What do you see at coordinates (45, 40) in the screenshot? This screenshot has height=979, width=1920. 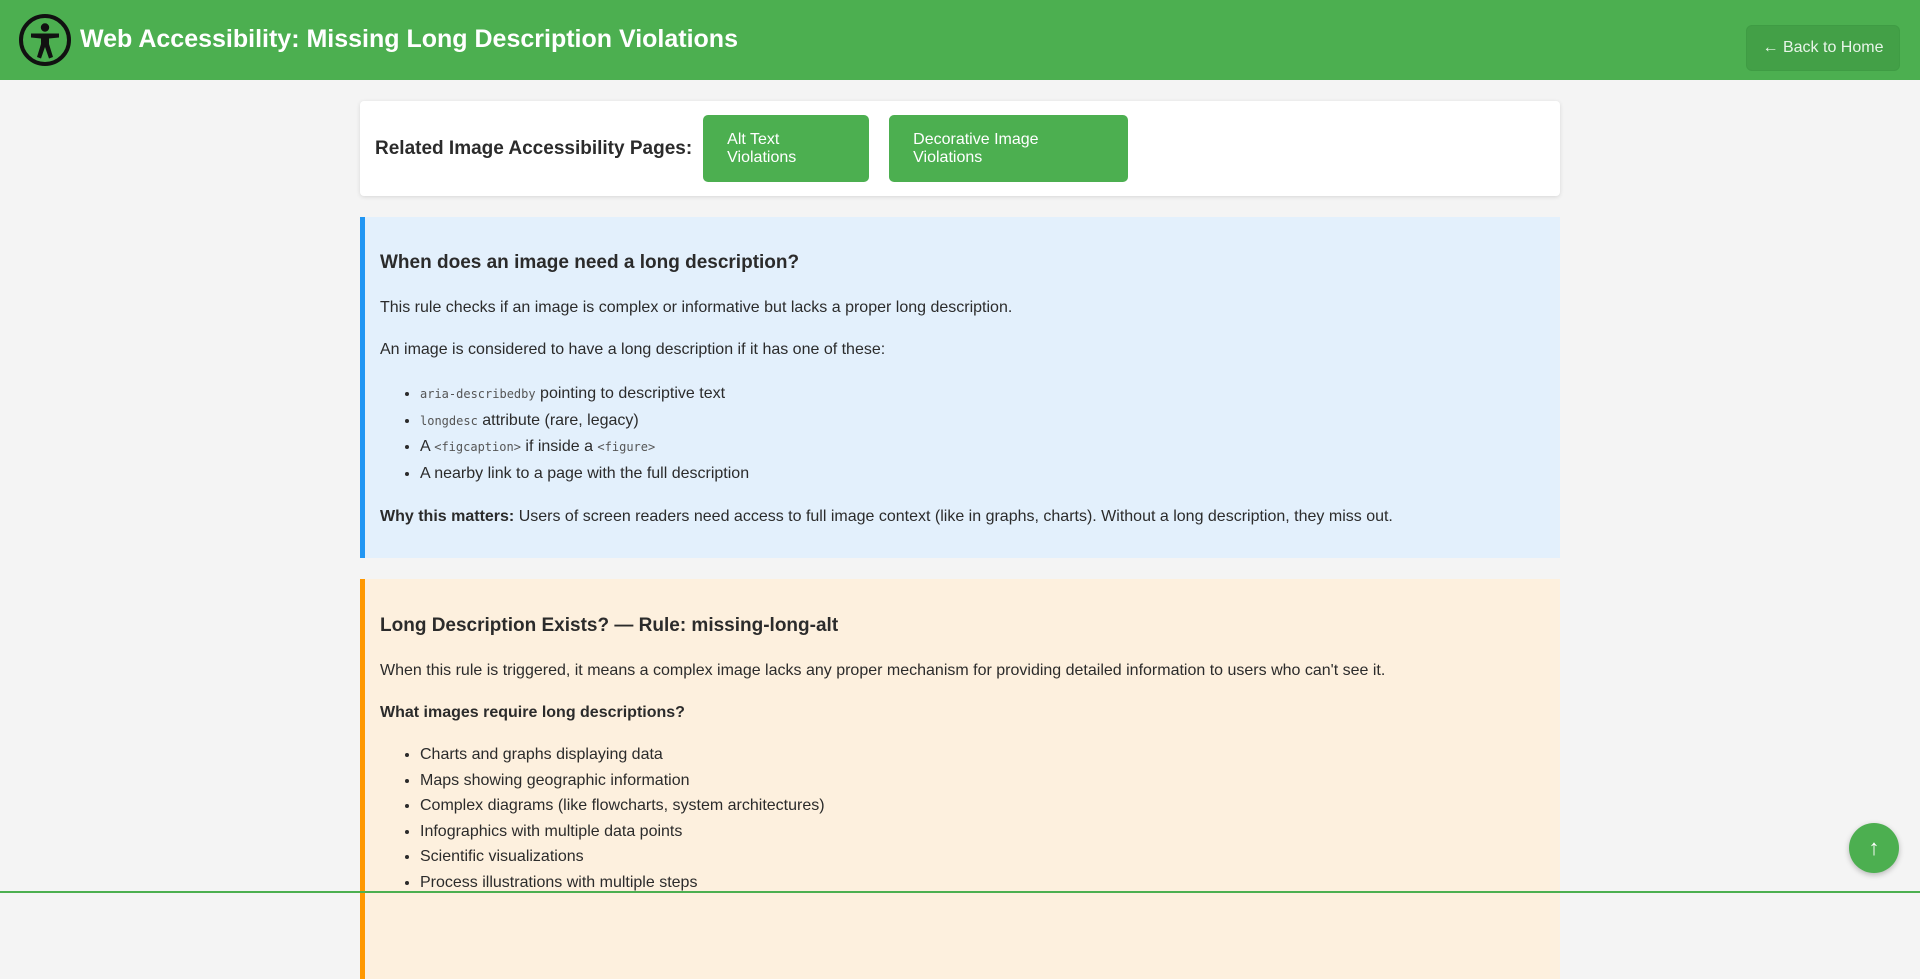 I see `accessibility-person-icon` at bounding box center [45, 40].